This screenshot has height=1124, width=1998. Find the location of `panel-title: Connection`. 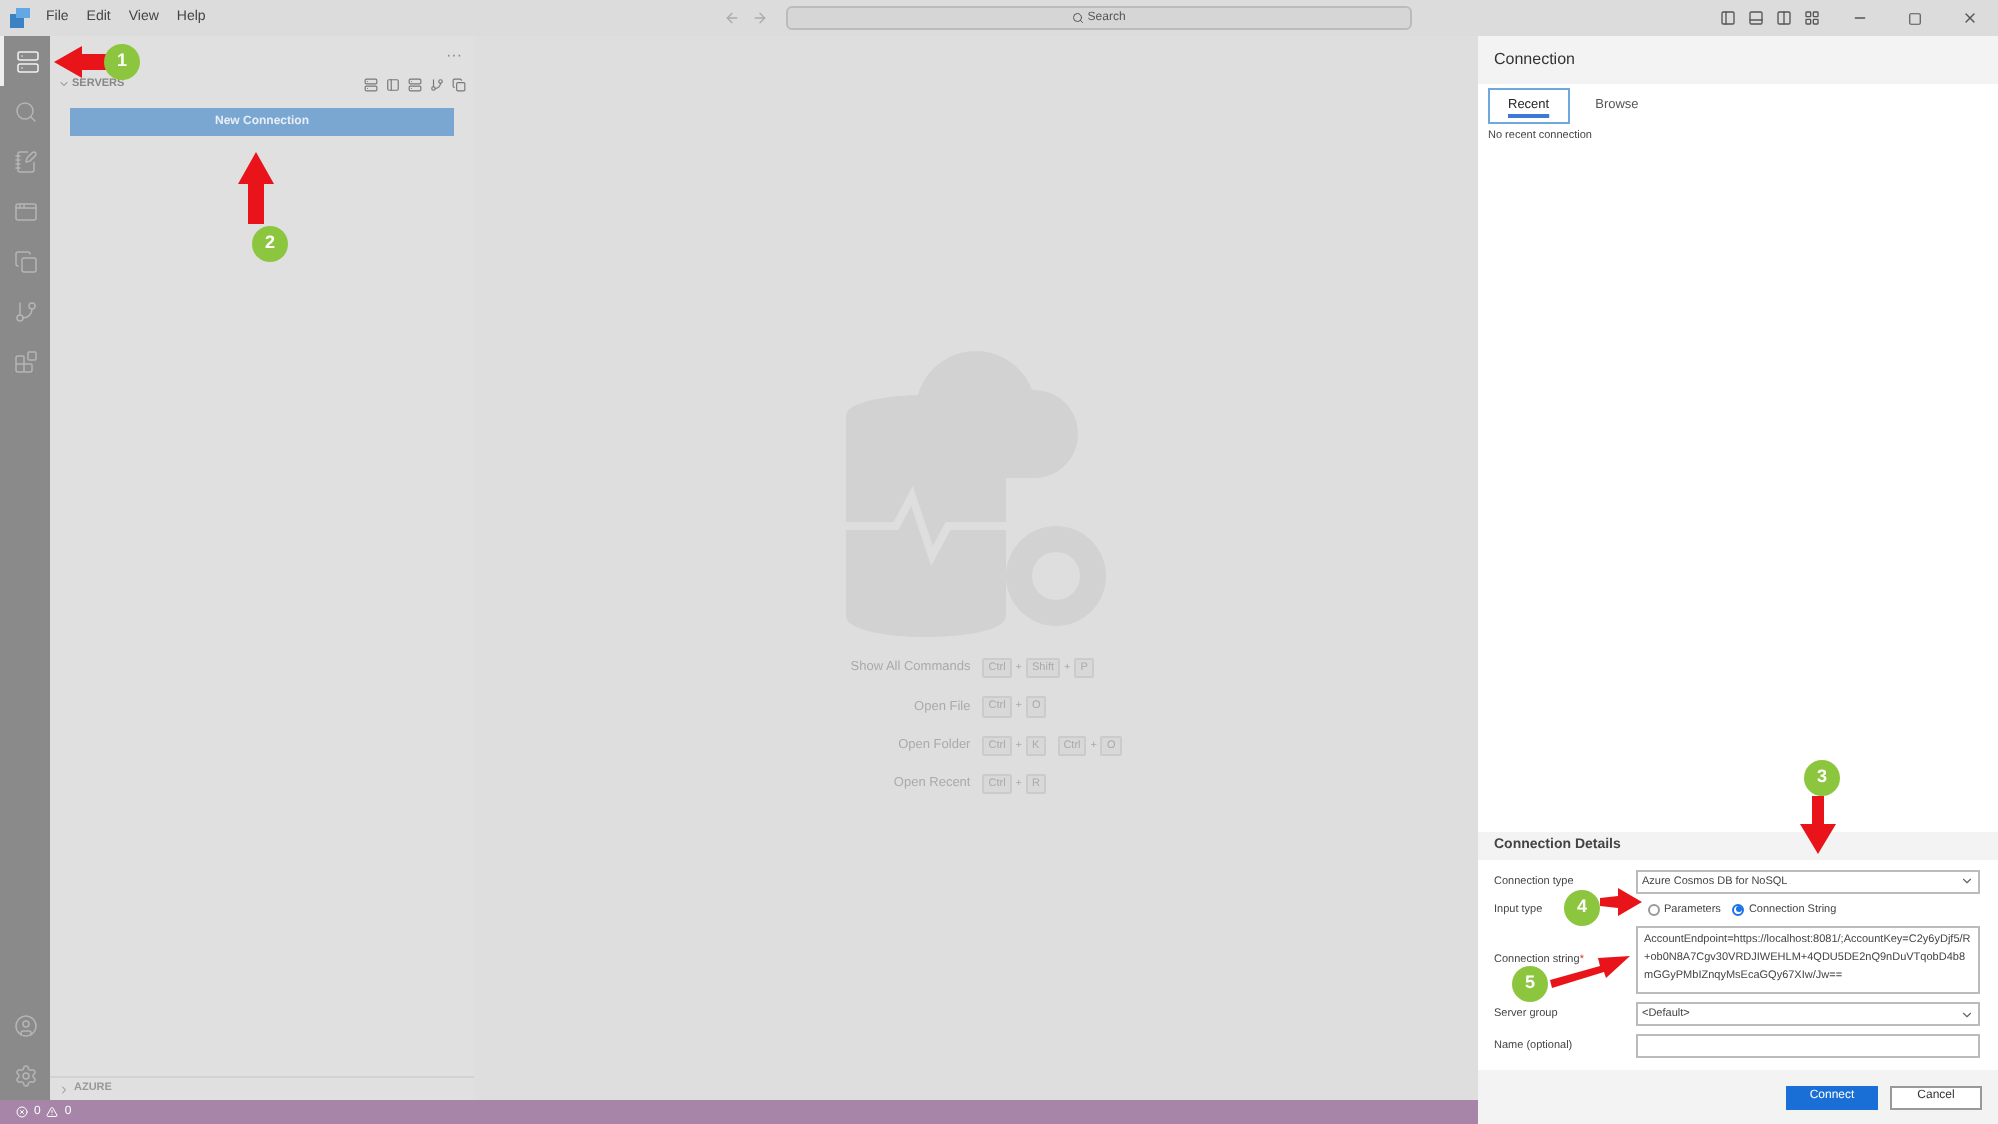

panel-title: Connection is located at coordinates (1534, 60).